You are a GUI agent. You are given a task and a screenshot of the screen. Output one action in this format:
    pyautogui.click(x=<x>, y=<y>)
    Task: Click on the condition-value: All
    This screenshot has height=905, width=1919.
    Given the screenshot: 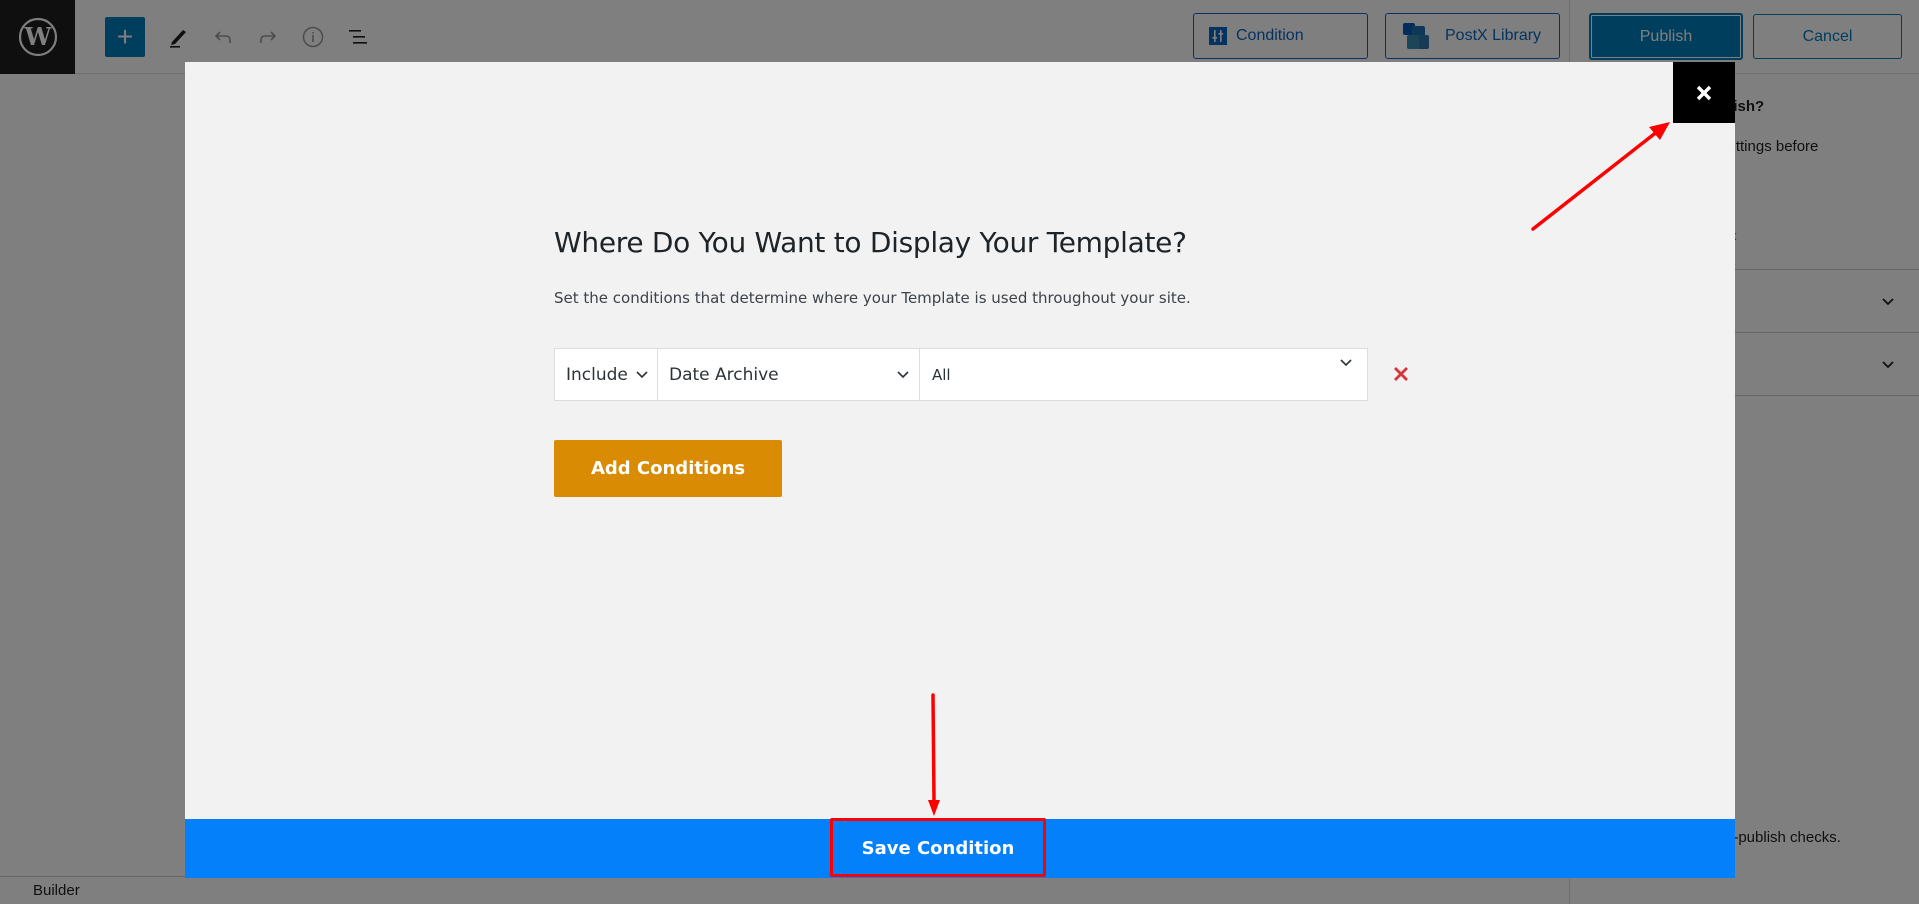 What is the action you would take?
    pyautogui.click(x=941, y=374)
    